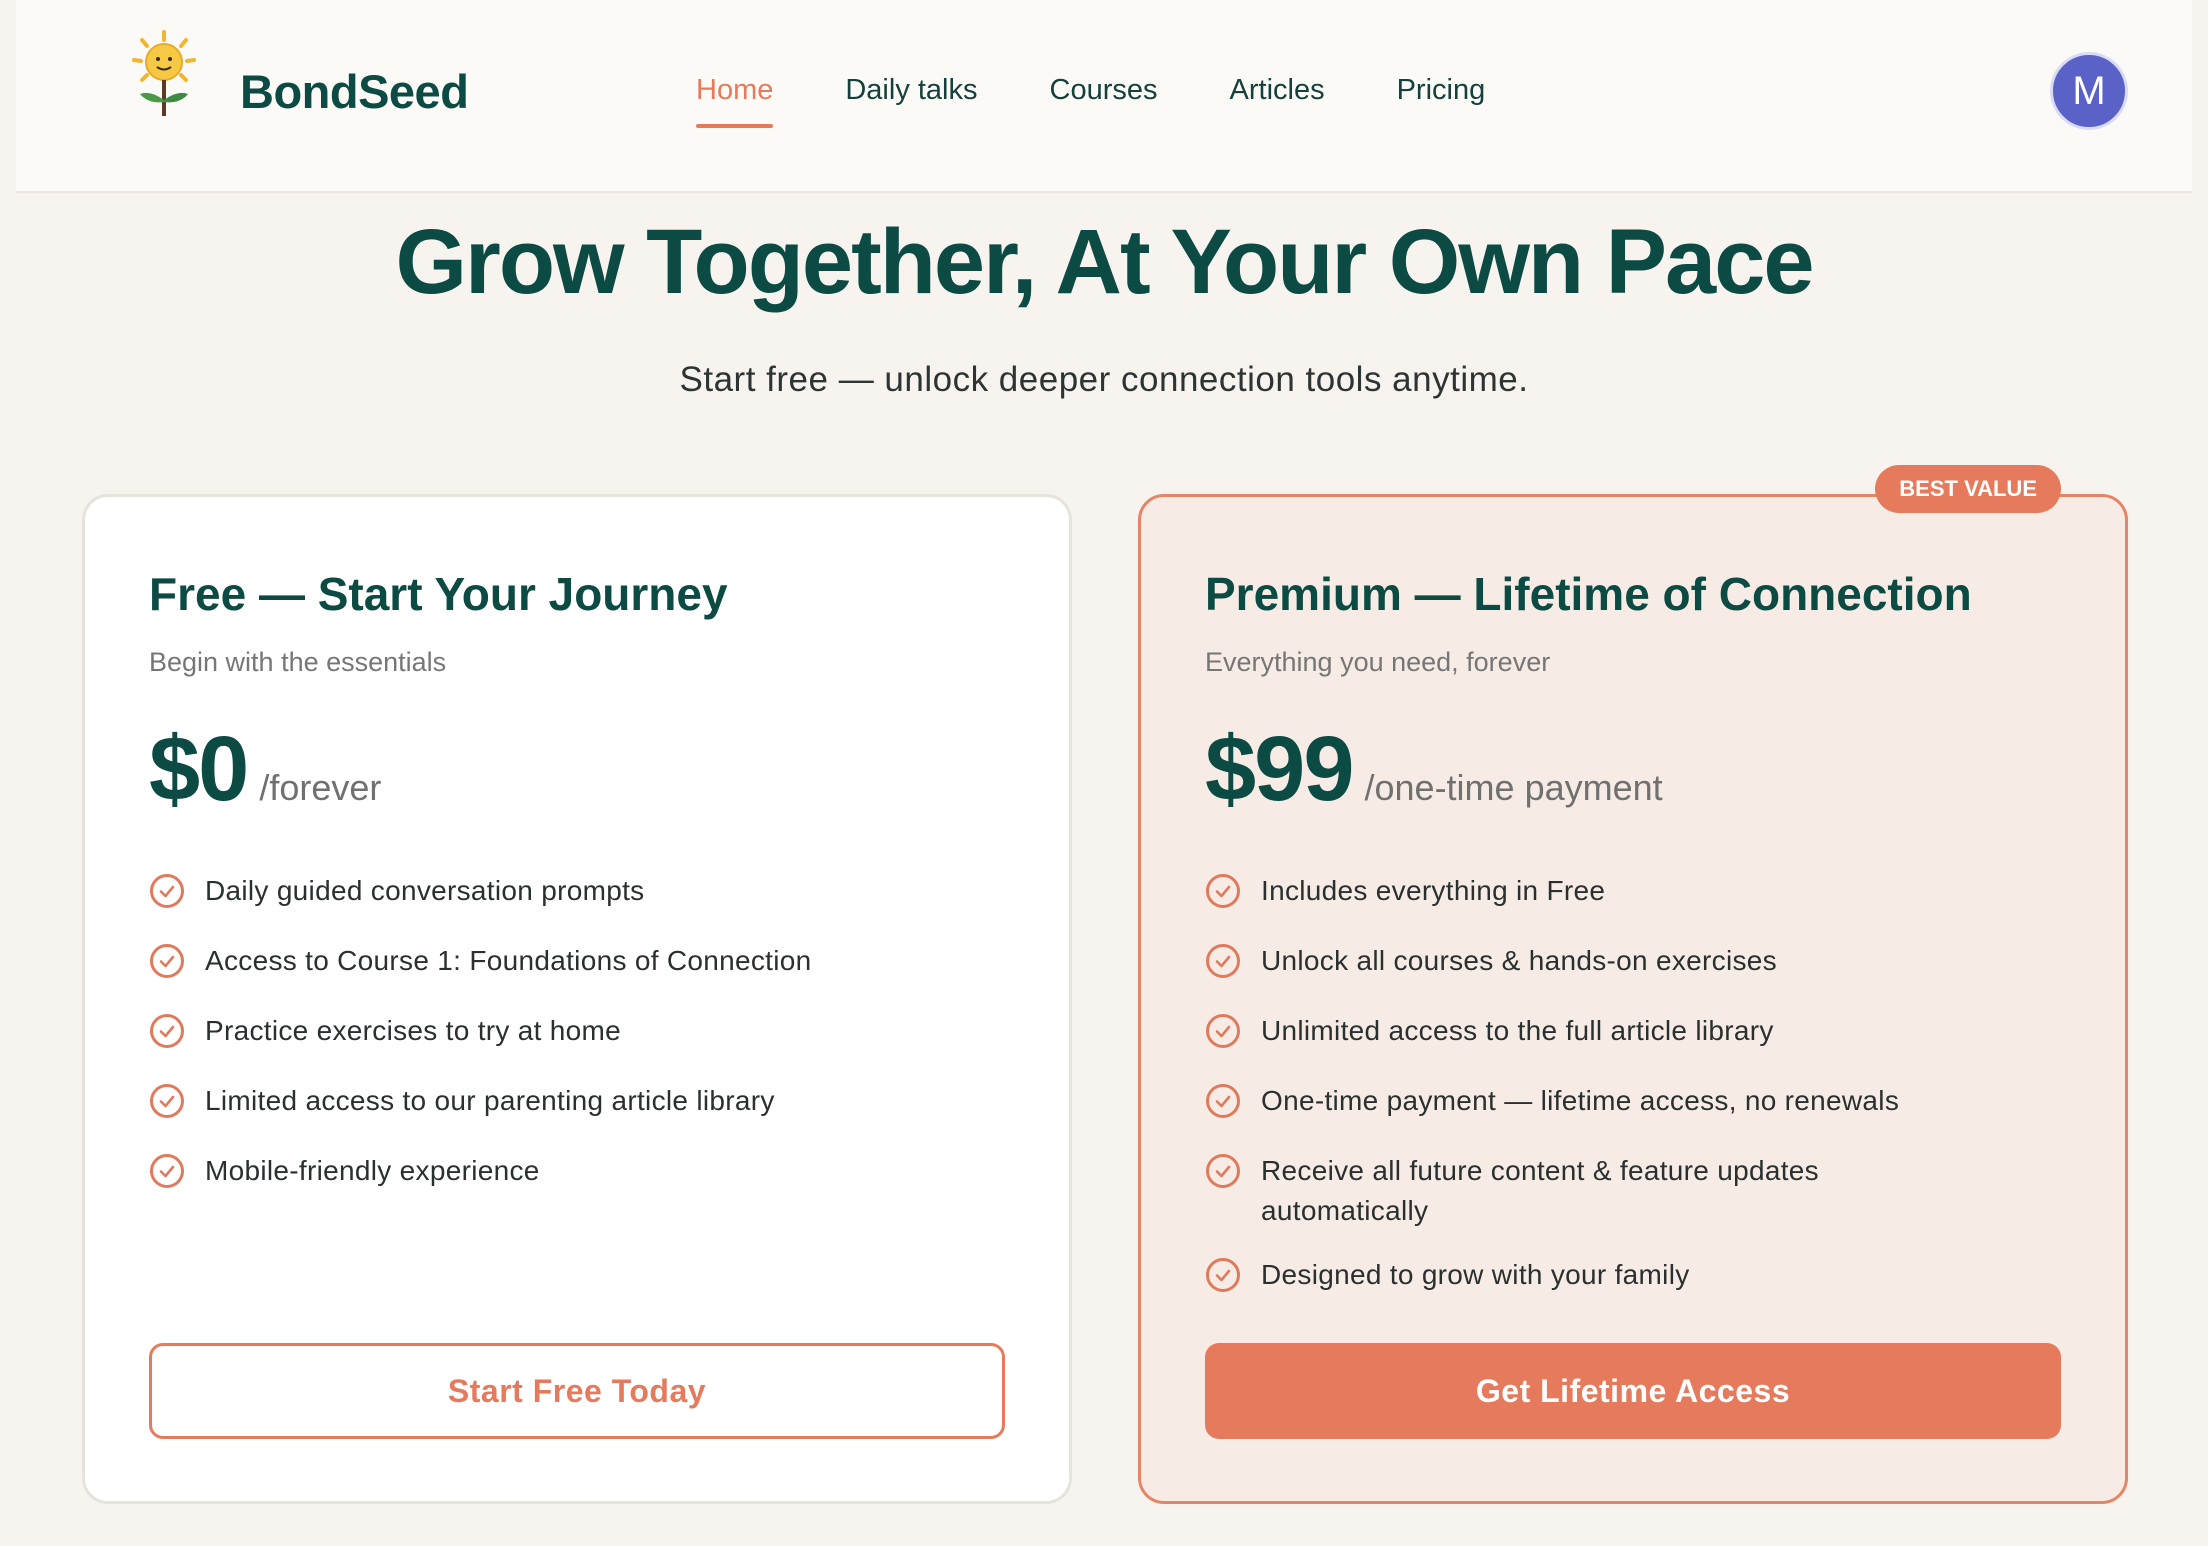 The height and width of the screenshot is (1546, 2208). What do you see at coordinates (425, 890) in the screenshot?
I see `feature-text: Daily guided conversation prompts` at bounding box center [425, 890].